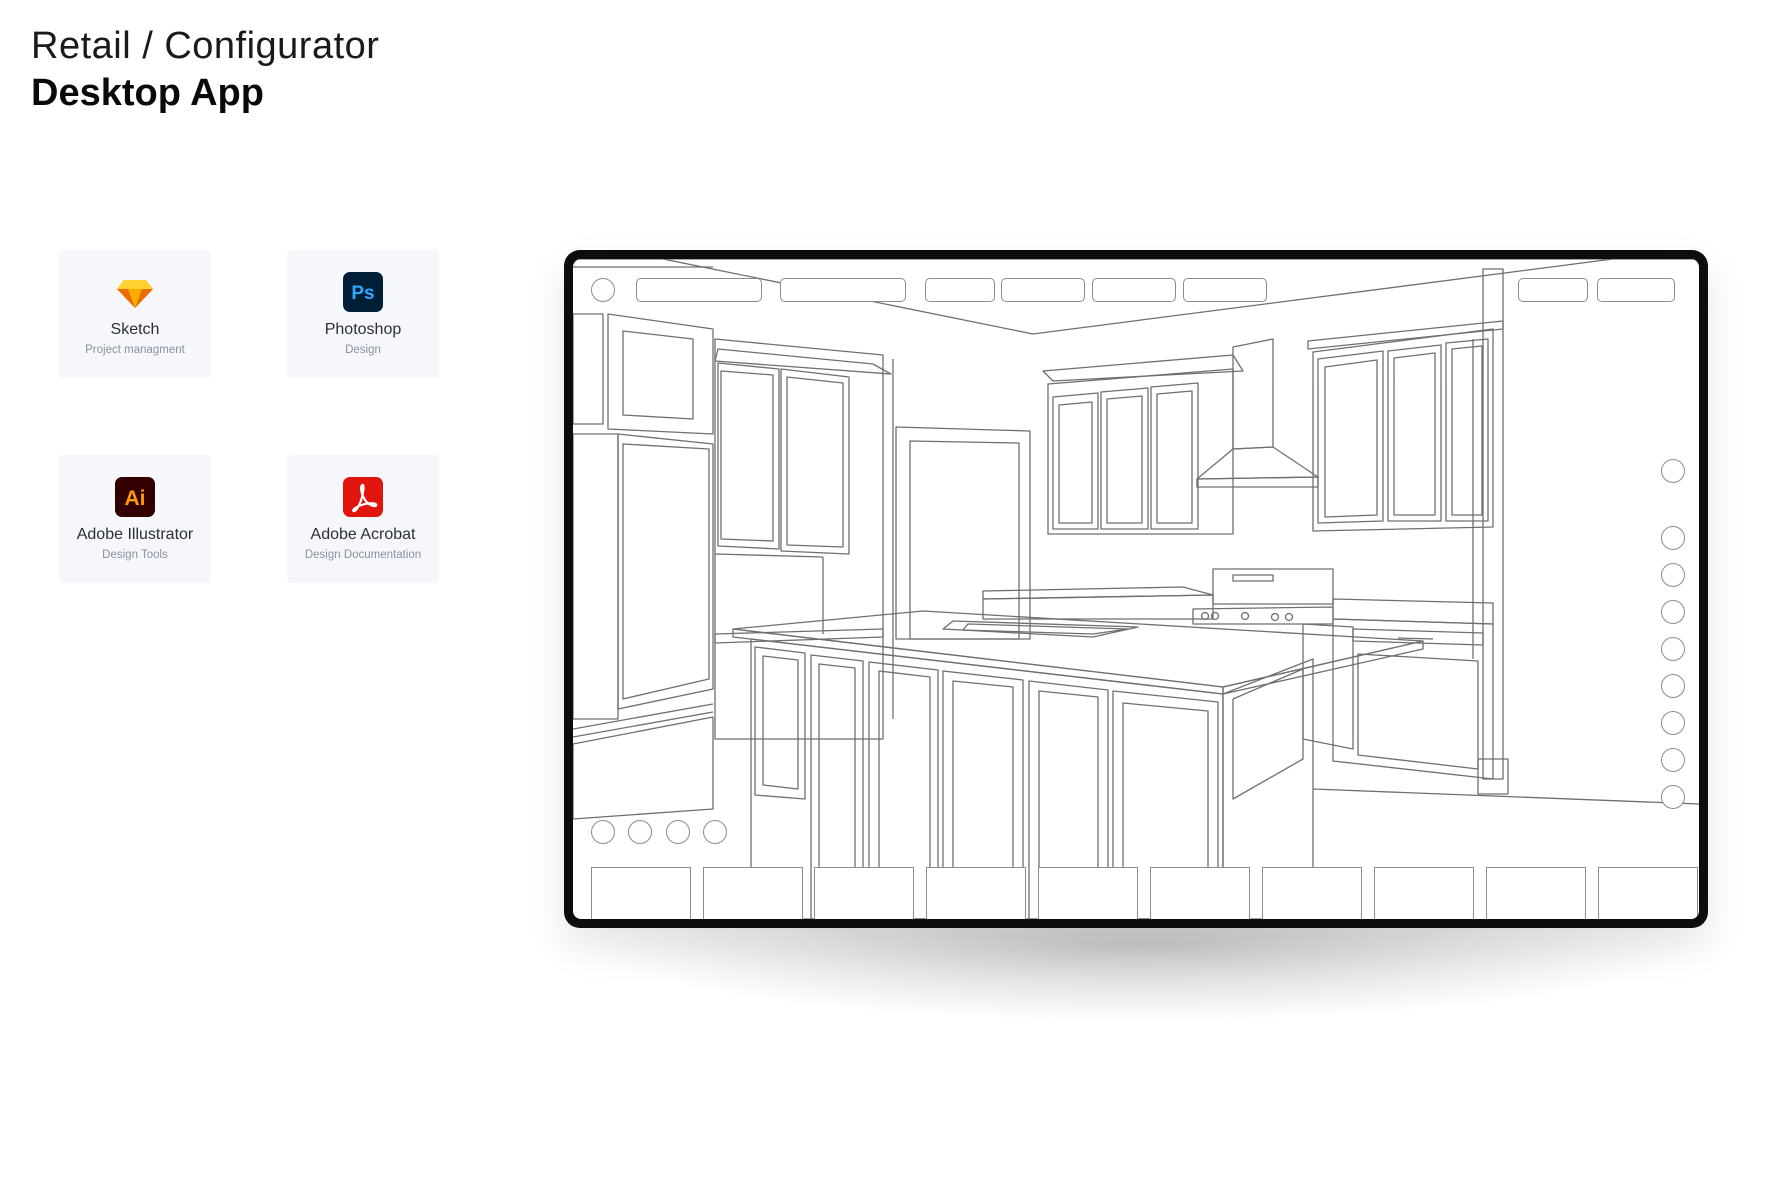 The width and height of the screenshot is (1788, 1192). I want to click on tool-desc: Design, so click(363, 350).